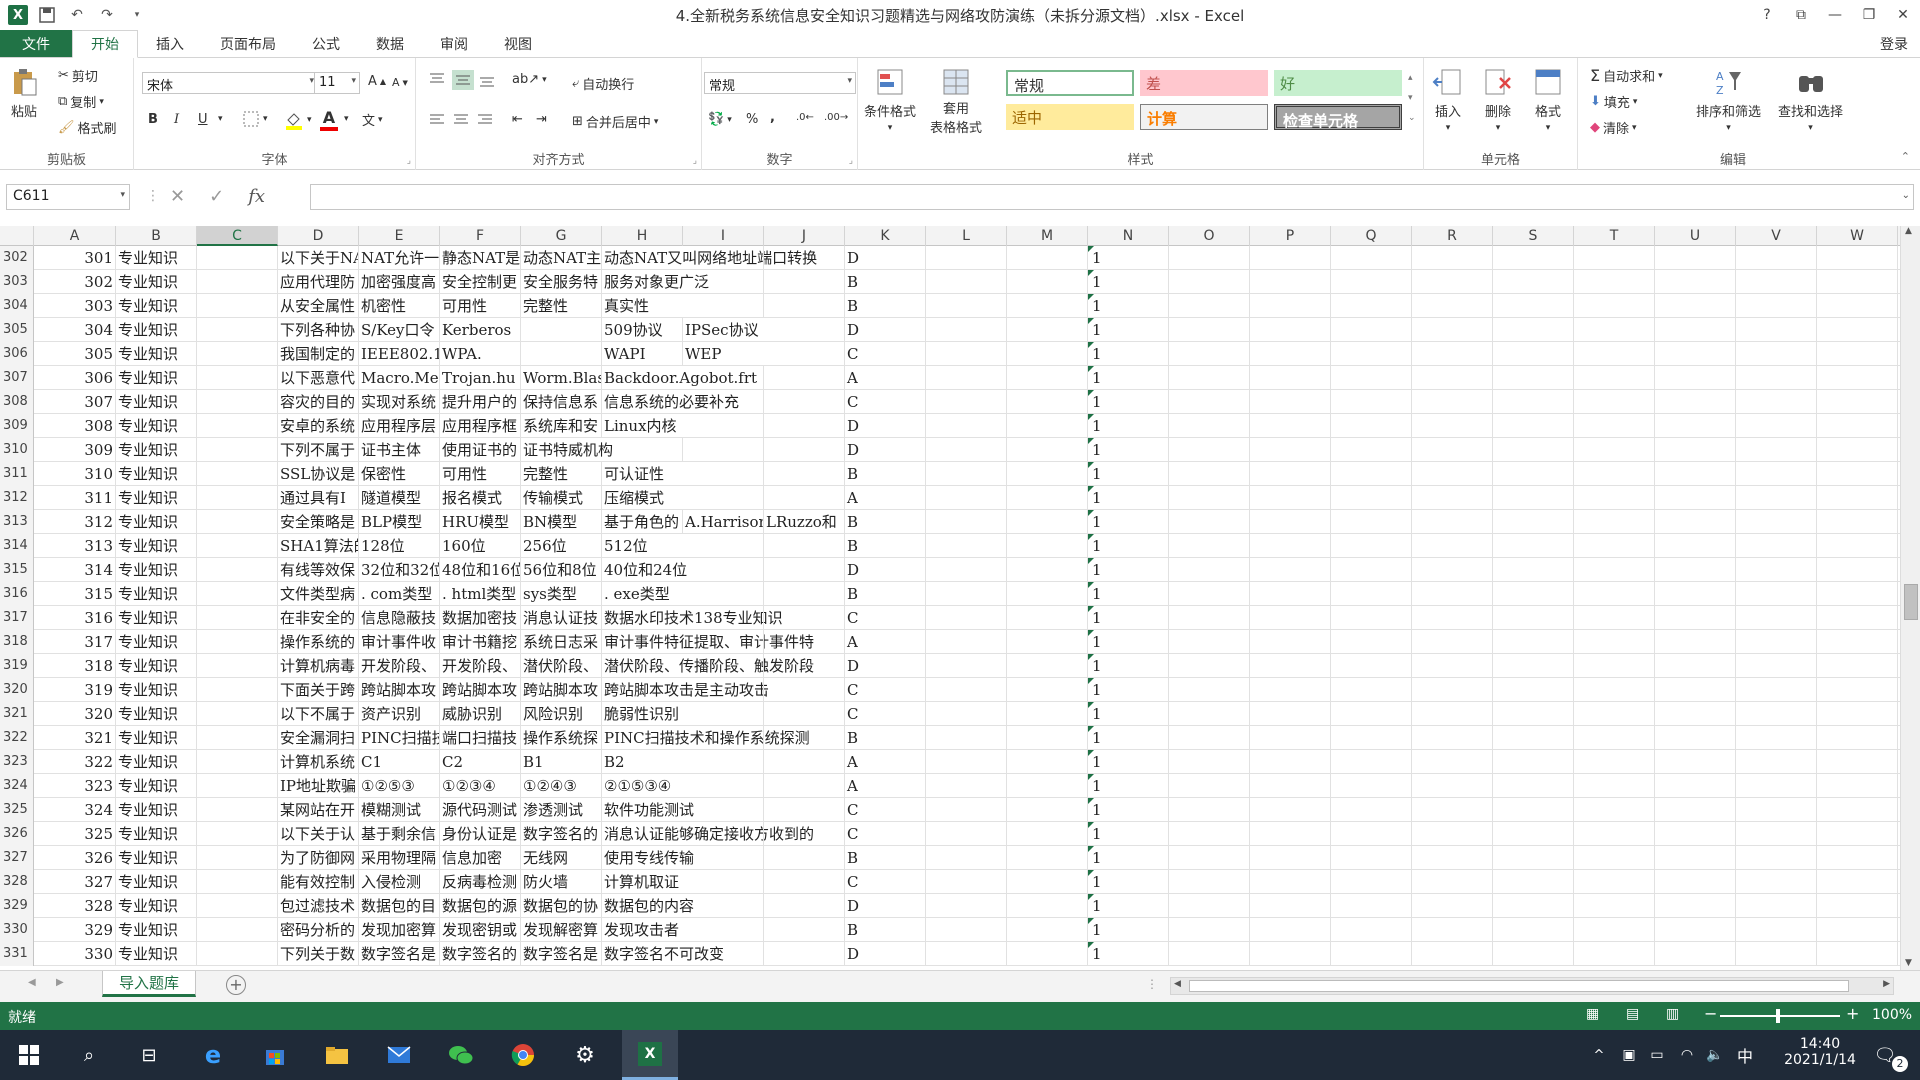  Describe the element at coordinates (75, 474) in the screenshot. I see `cell-a: 310` at that location.